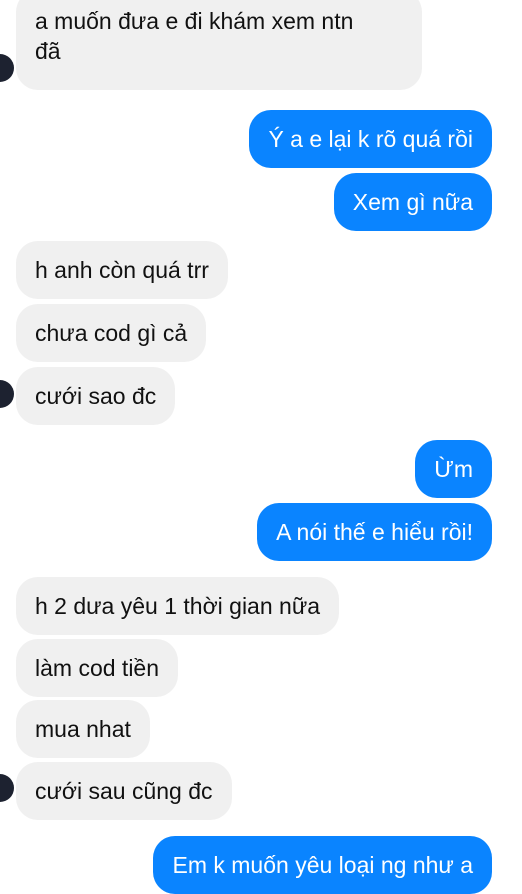 This screenshot has height=894, width=522. I want to click on incoming-message-bubble: cưới sau cũng đc, so click(124, 791).